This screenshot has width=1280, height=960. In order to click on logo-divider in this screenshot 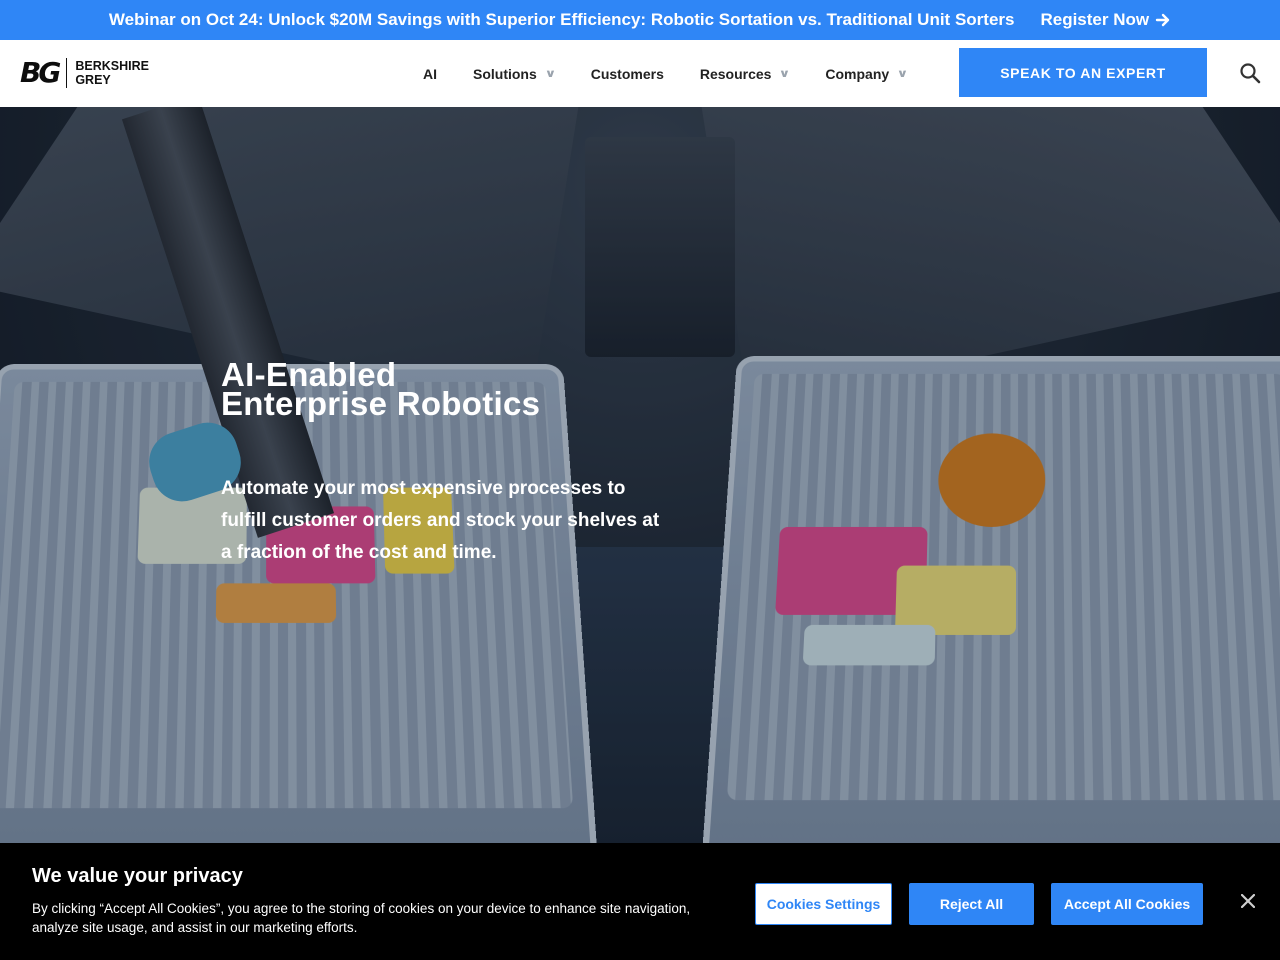, I will do `click(66, 73)`.